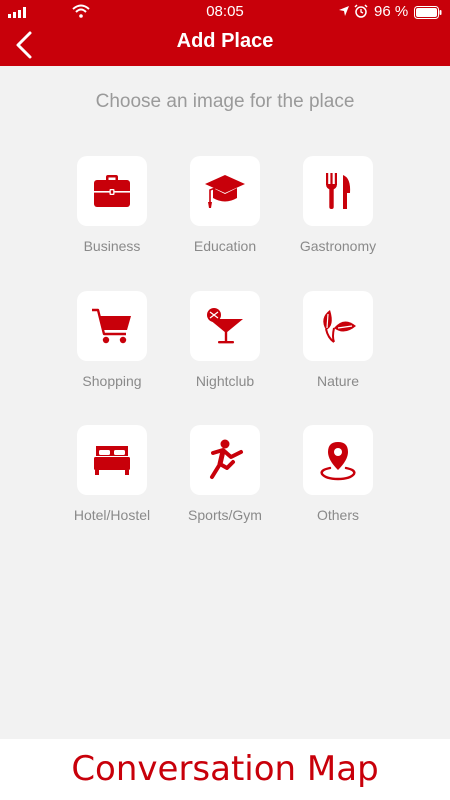 The width and height of the screenshot is (450, 800). What do you see at coordinates (112, 381) in the screenshot?
I see `category-label: Shopping` at bounding box center [112, 381].